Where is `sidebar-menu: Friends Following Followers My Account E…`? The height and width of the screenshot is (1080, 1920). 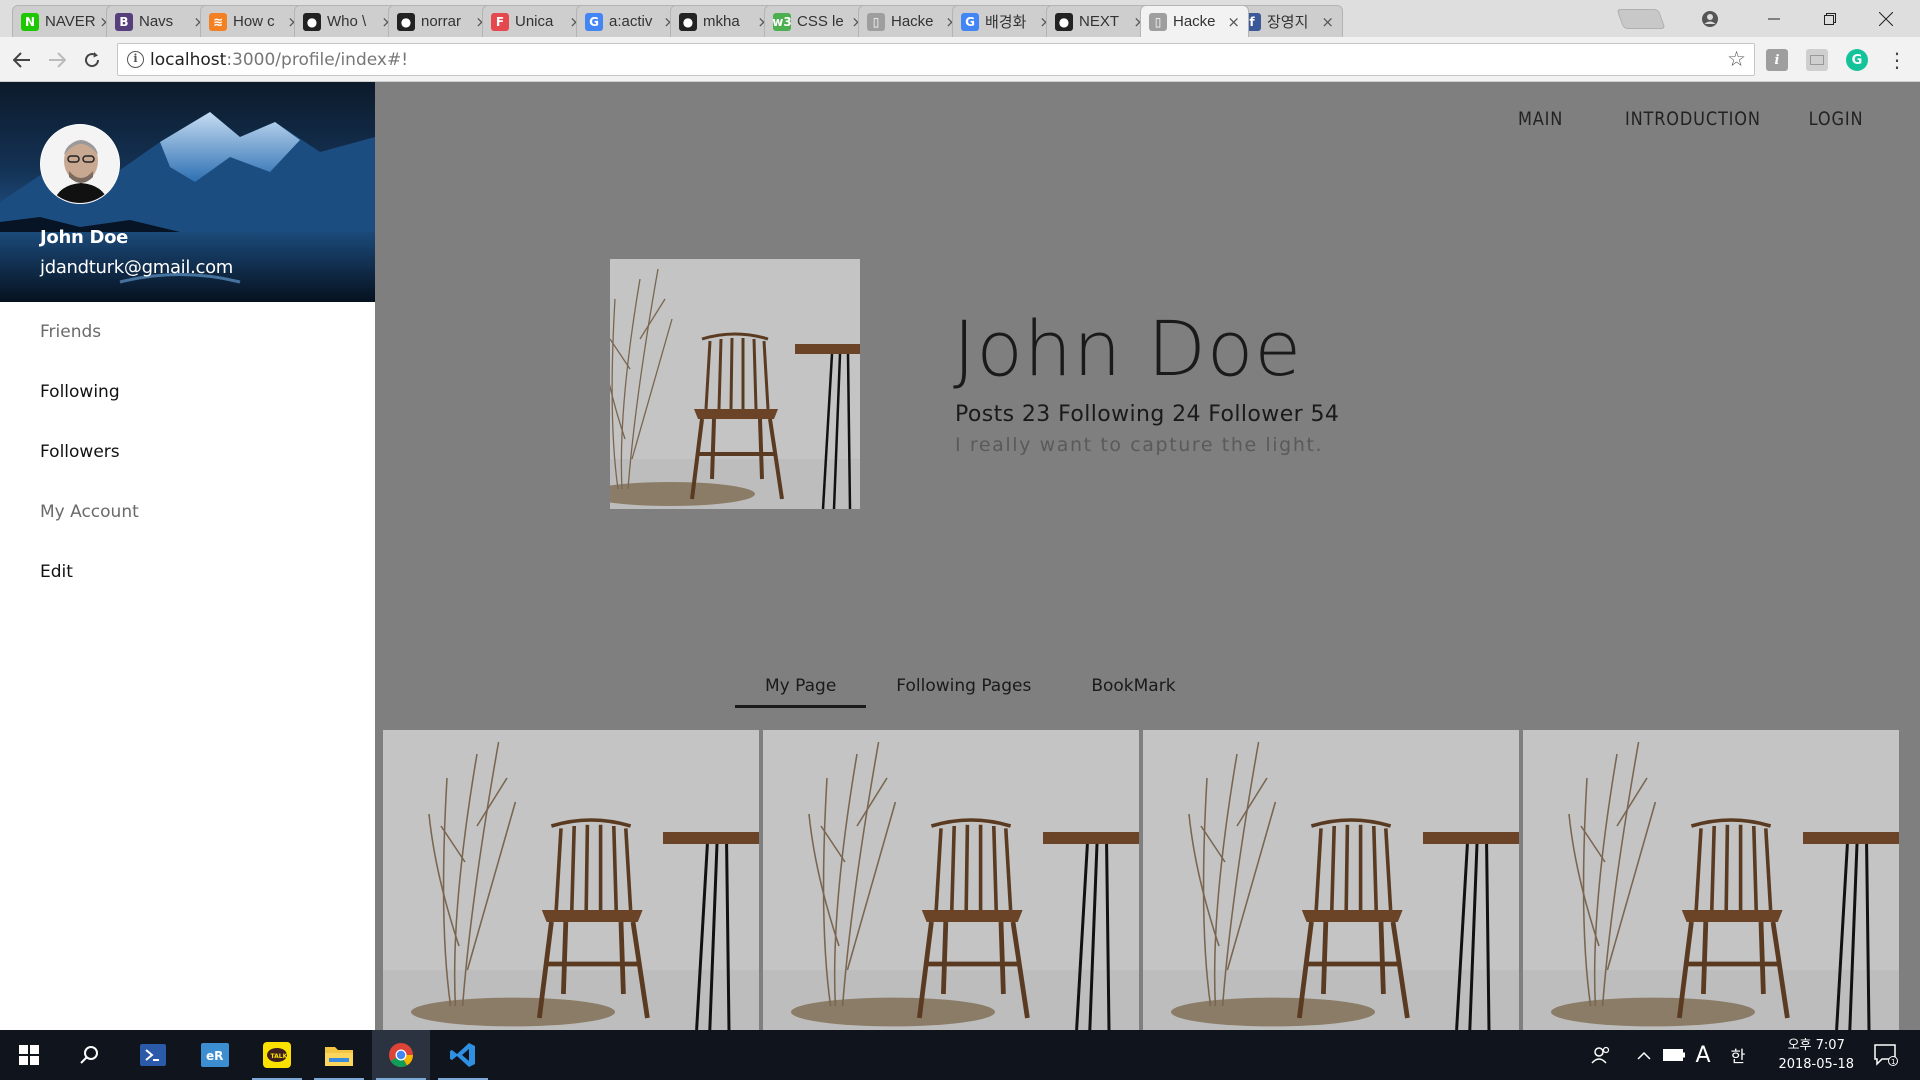 sidebar-menu: Friends Following Followers My Account E… is located at coordinates (187, 452).